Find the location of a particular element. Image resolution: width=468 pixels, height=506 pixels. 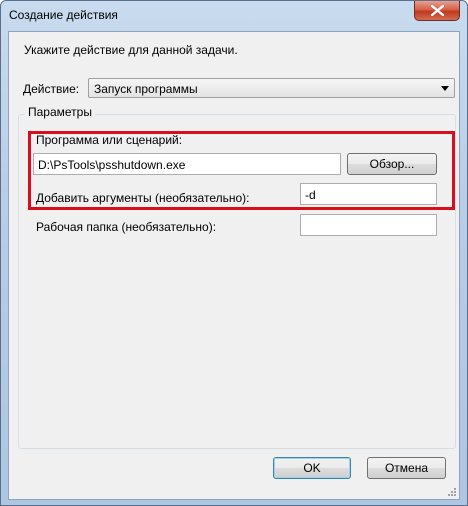

arguments-label: Добавить аргументы (необязательно): is located at coordinates (143, 198).